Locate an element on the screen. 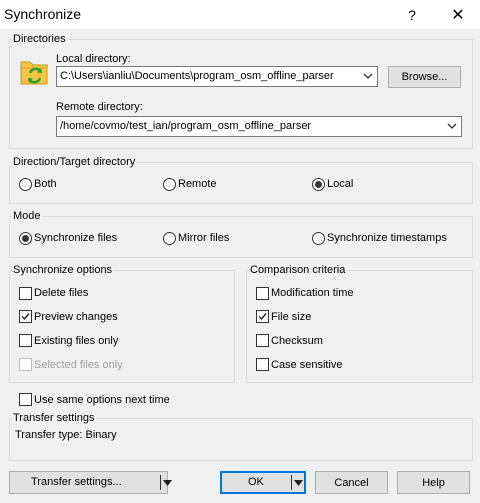 This screenshot has width=480, height=503. use-same-options-label: Use same options next time is located at coordinates (102, 400).